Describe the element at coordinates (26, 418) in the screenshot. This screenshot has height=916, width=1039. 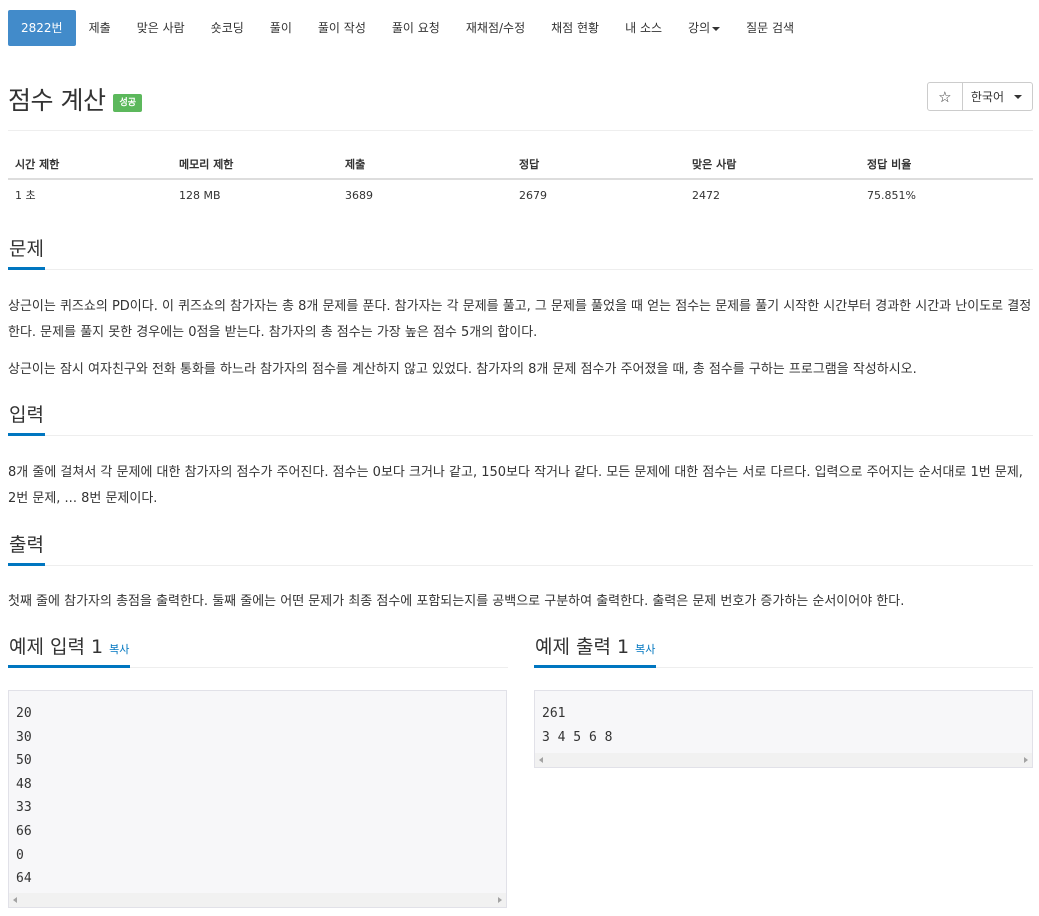
I see `section-heading: 입력` at that location.